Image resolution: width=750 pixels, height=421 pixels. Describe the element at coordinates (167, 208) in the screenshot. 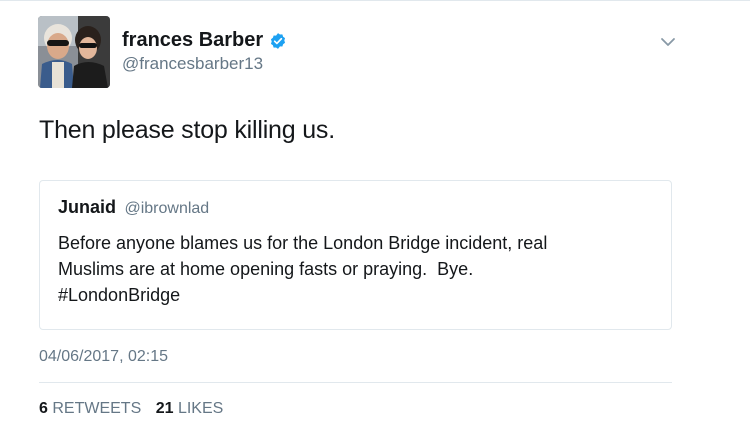

I see `quoted-author-handle: @ibrownlad` at that location.